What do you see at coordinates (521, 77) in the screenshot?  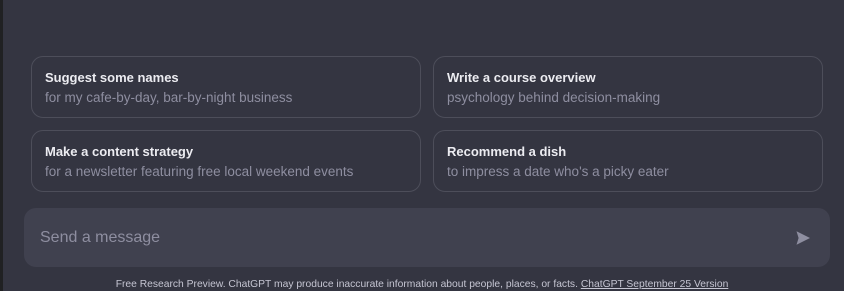 I see `suggestion-title: Write a course overview` at bounding box center [521, 77].